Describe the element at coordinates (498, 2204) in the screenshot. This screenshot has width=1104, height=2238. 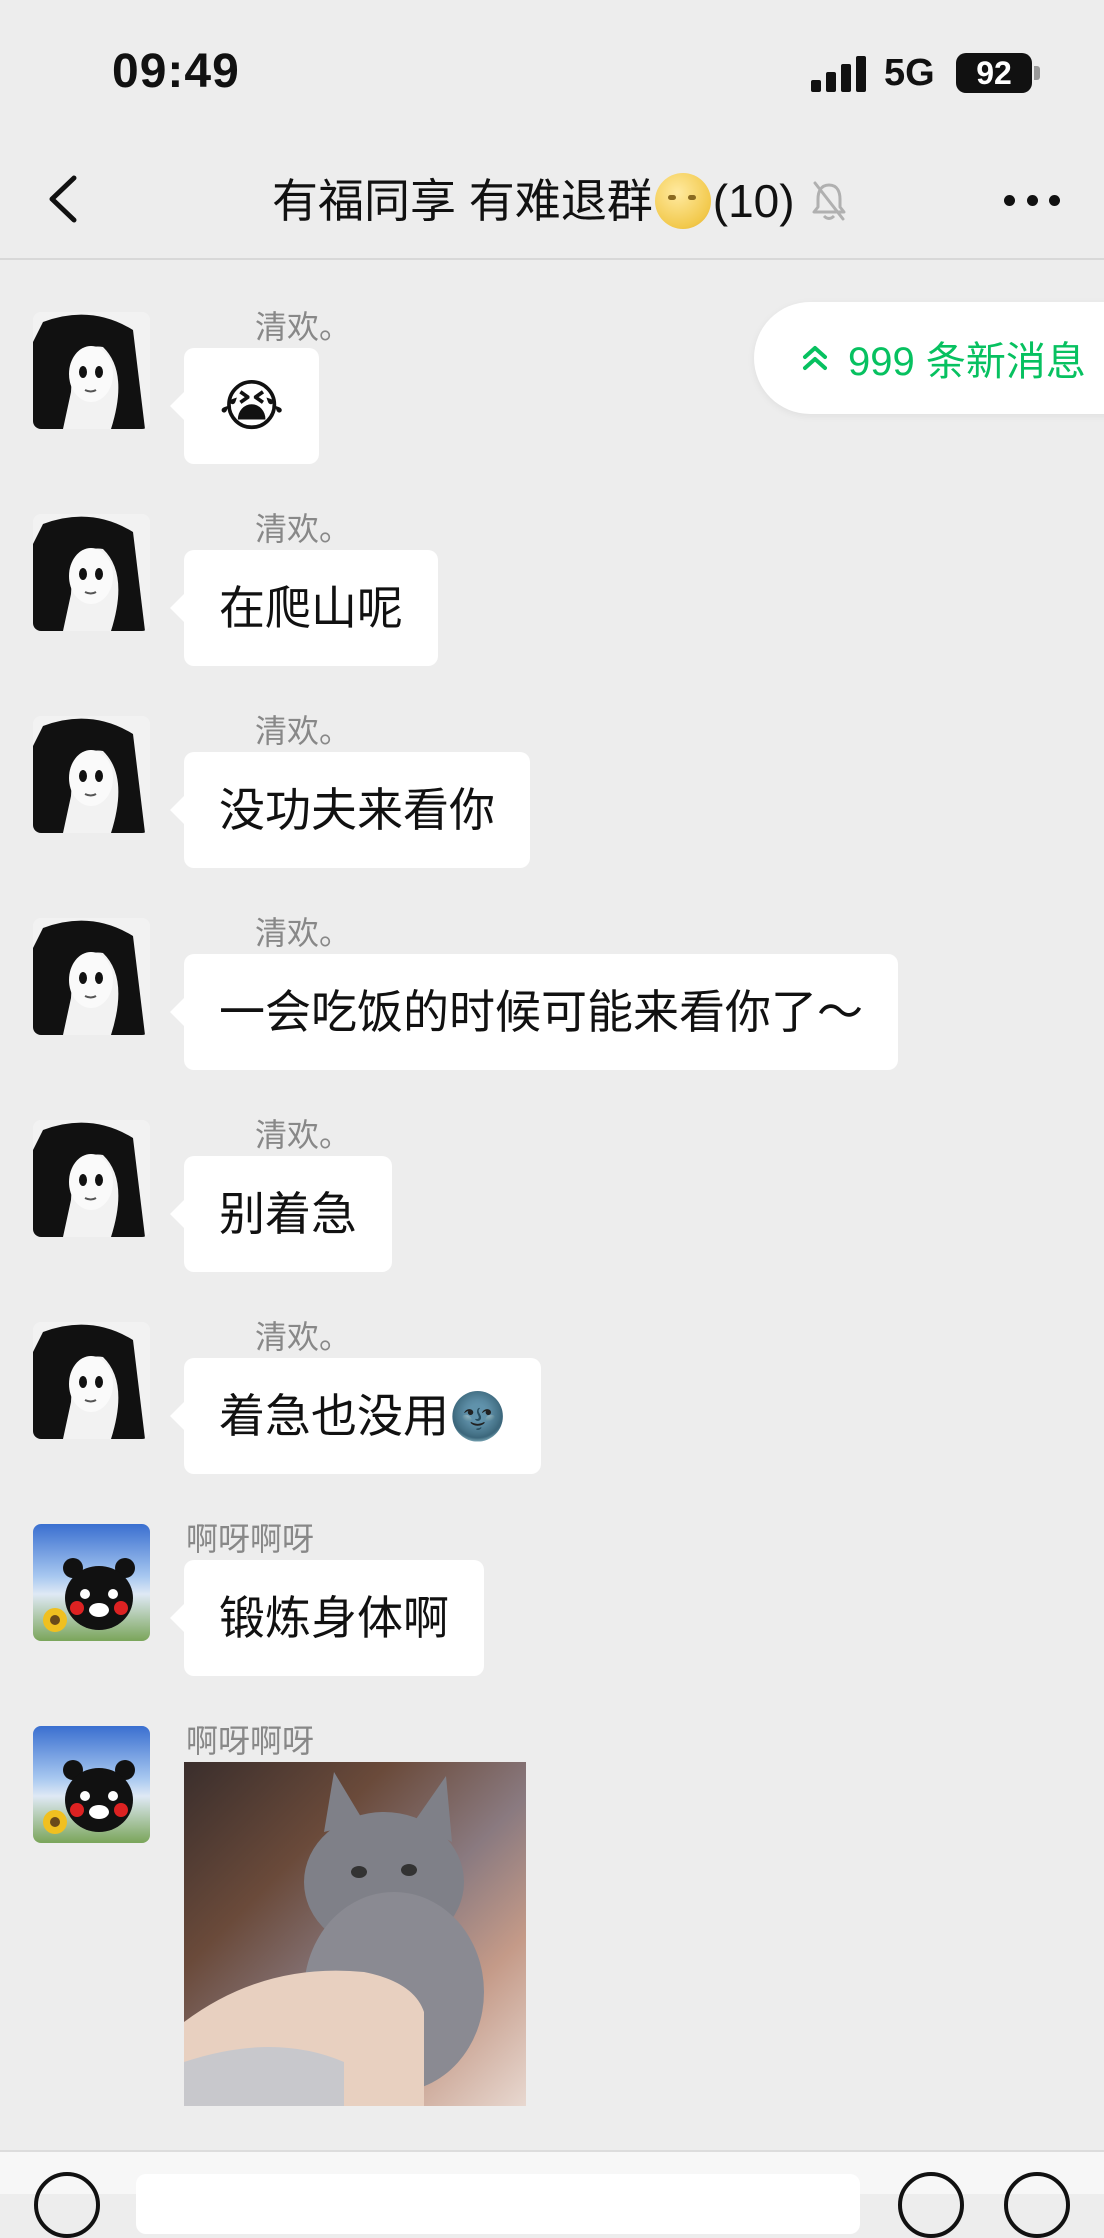
I see `message-input` at that location.